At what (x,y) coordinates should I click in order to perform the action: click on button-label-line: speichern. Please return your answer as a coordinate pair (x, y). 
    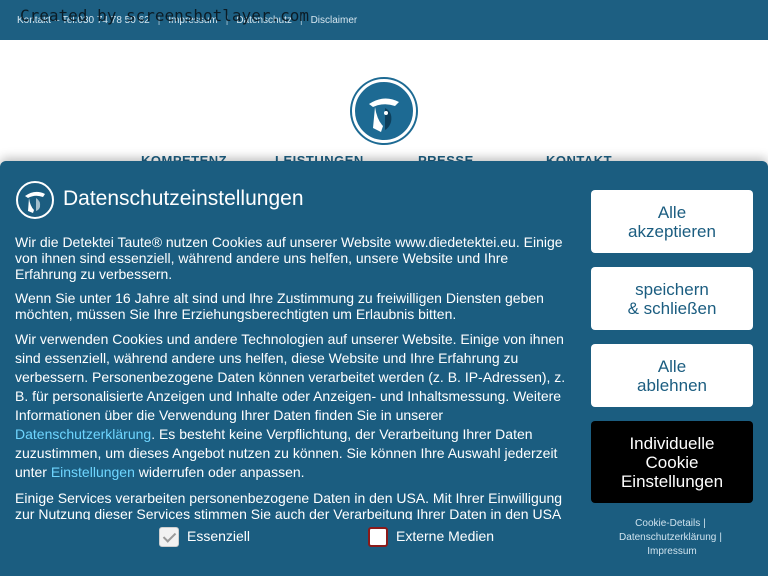
    Looking at the image, I should click on (672, 289).